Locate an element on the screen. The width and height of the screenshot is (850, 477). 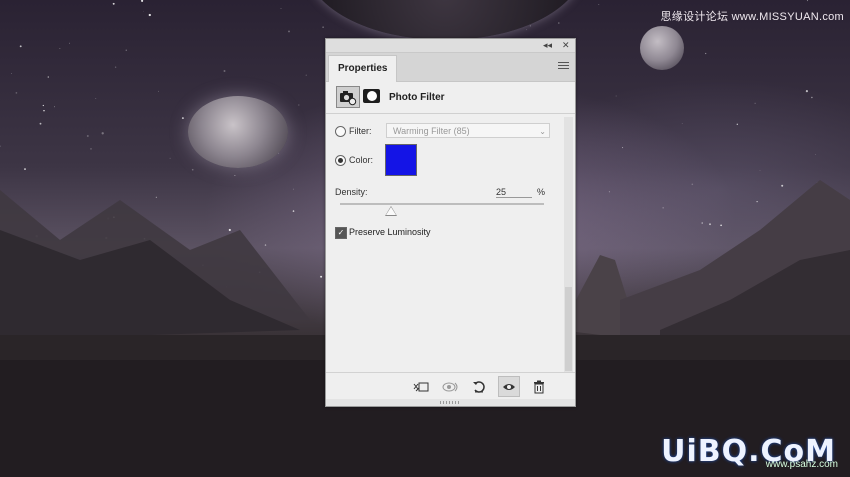
close-icon: ✕ is located at coordinates (566, 45).